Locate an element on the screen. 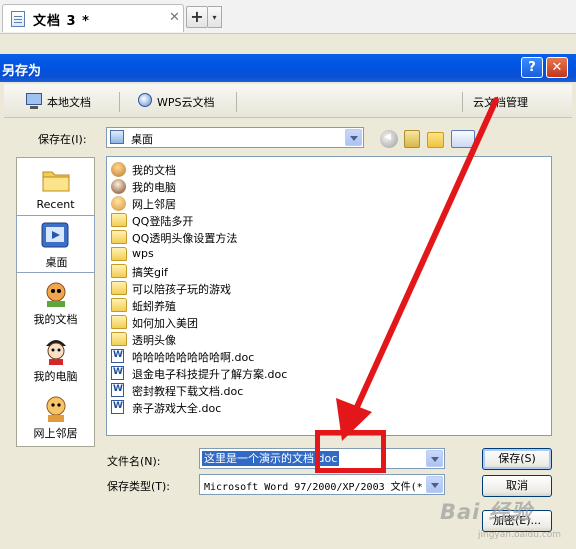 The image size is (576, 549). file-name: 蚯蚓养殖 is located at coordinates (154, 306).